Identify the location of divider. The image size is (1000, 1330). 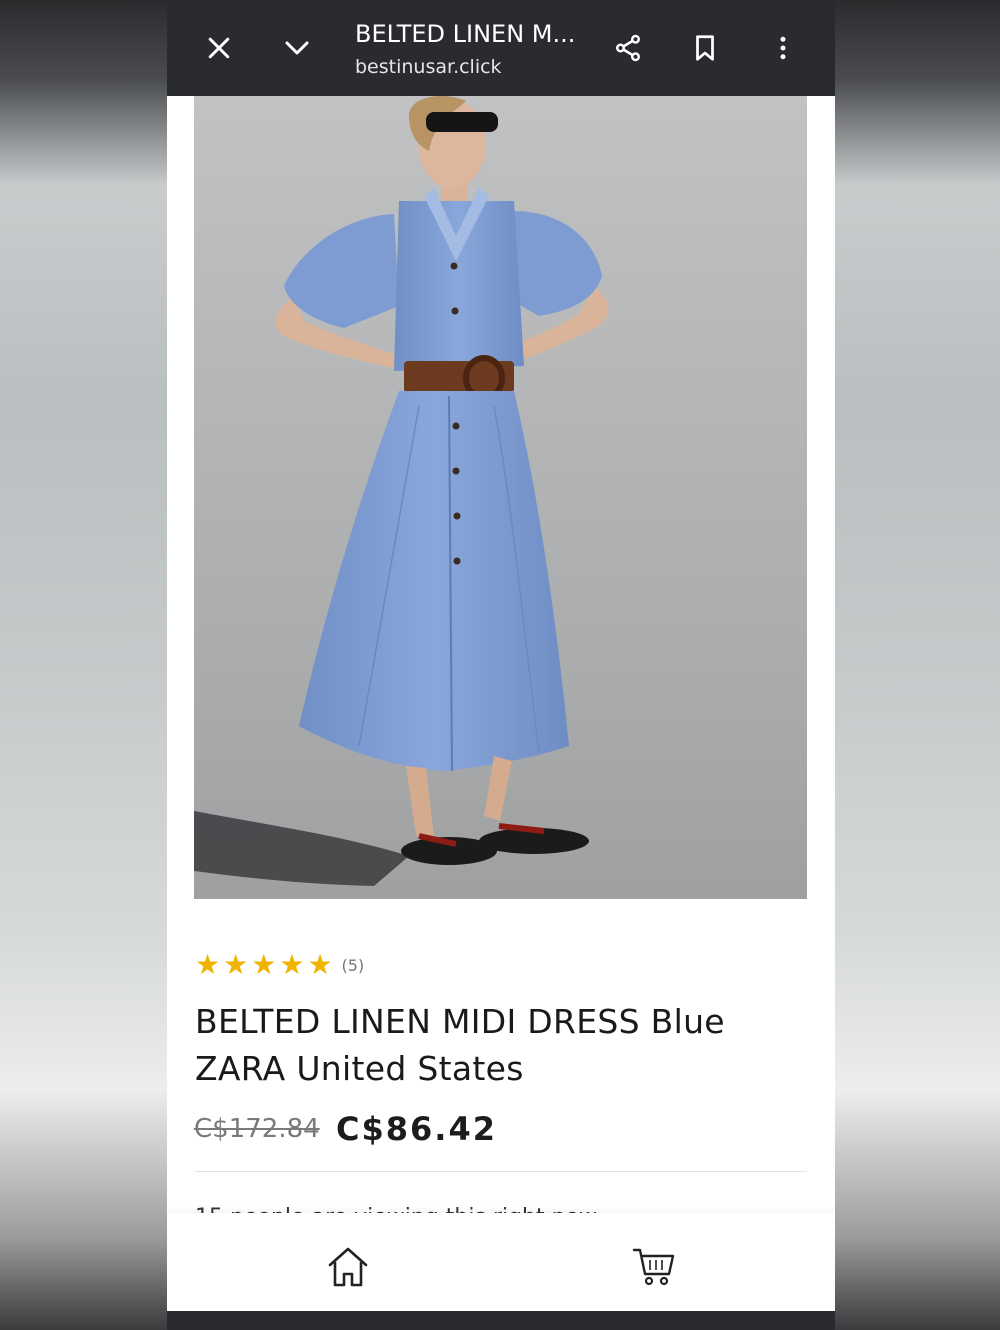
(501, 1171).